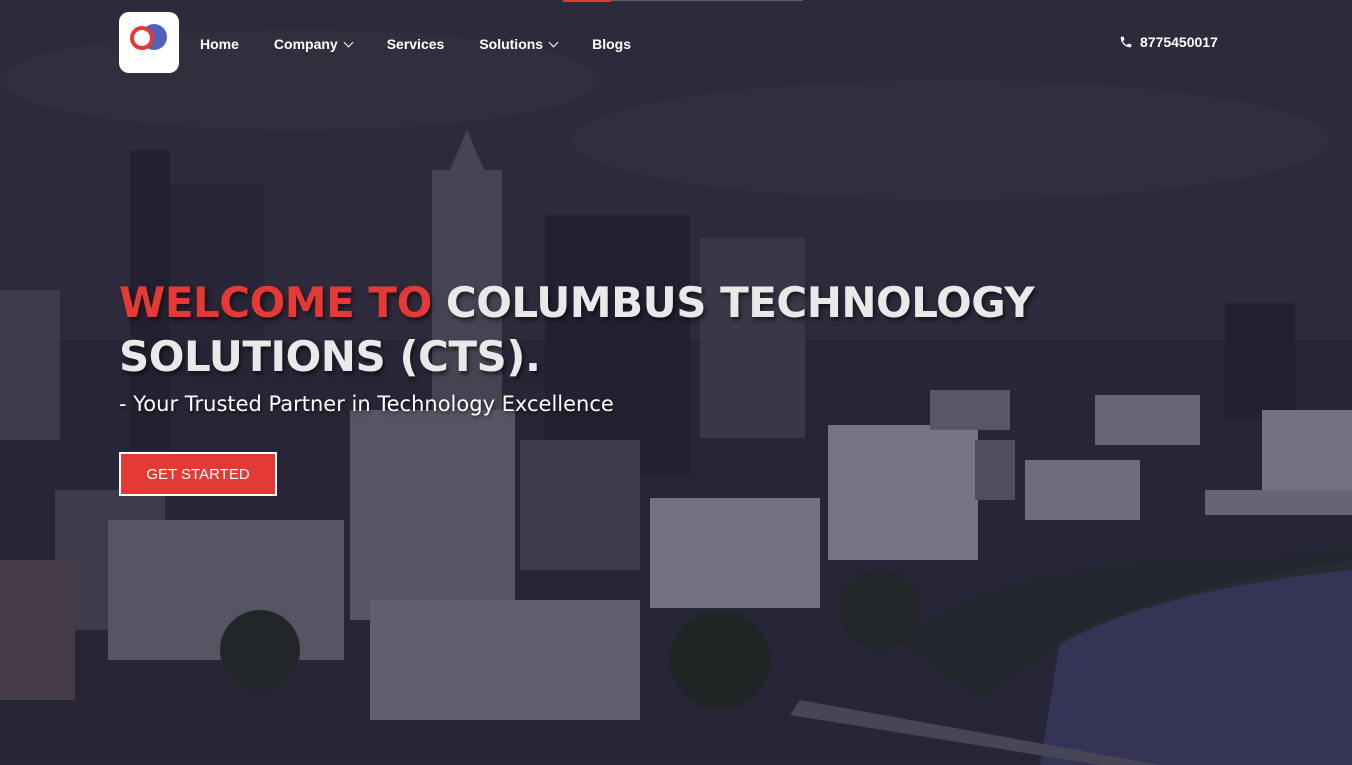 The width and height of the screenshot is (1352, 765). What do you see at coordinates (330, 356) in the screenshot?
I see `hero-title-line2: SOLUTIONS (CTS).` at bounding box center [330, 356].